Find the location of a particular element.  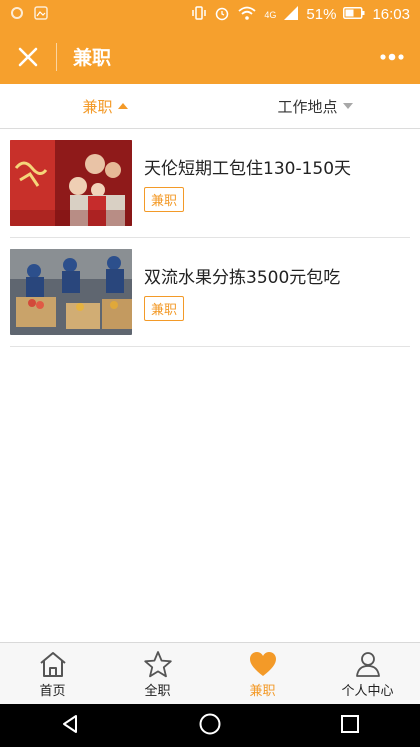

page-title: 兼职 is located at coordinates (92, 58).